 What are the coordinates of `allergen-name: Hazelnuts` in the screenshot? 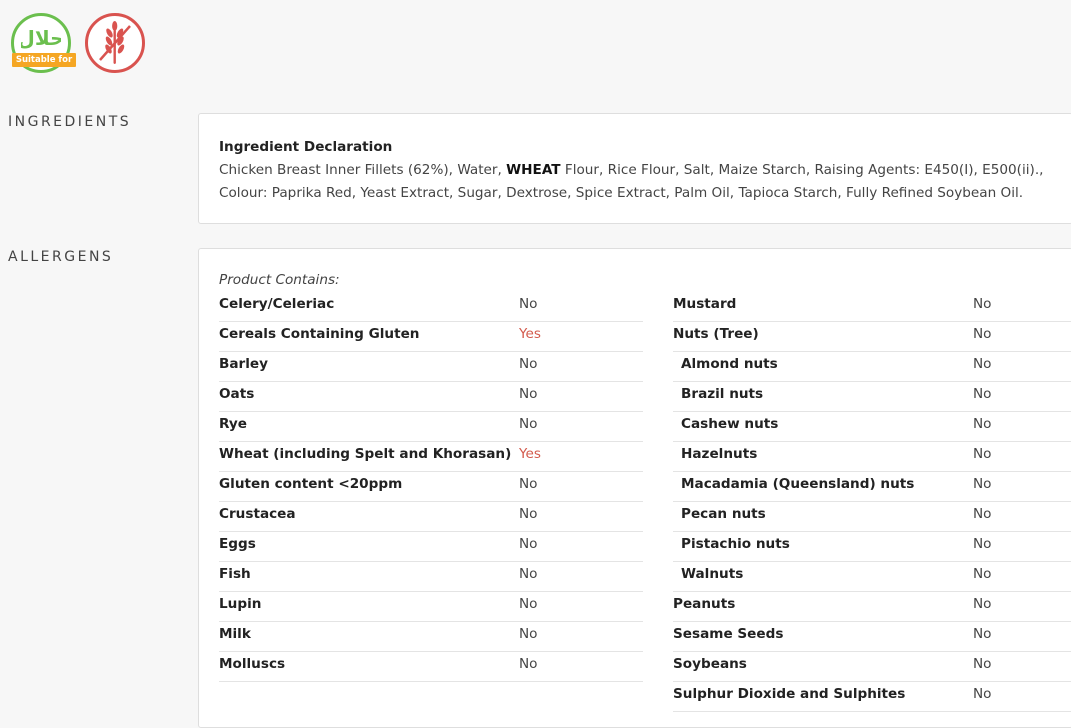 It's located at (719, 454).